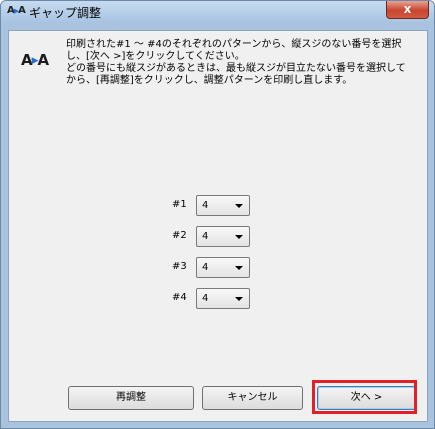  What do you see at coordinates (179, 266) in the screenshot?
I see `pattern-label: #3` at bounding box center [179, 266].